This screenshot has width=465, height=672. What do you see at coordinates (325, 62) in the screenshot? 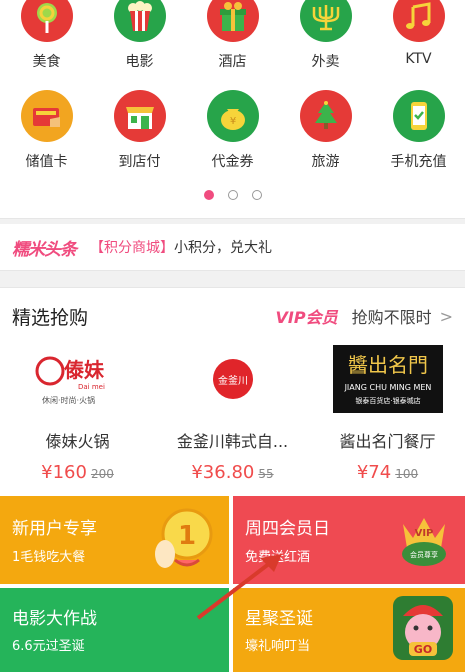
I see `category-label: 外卖` at bounding box center [325, 62].